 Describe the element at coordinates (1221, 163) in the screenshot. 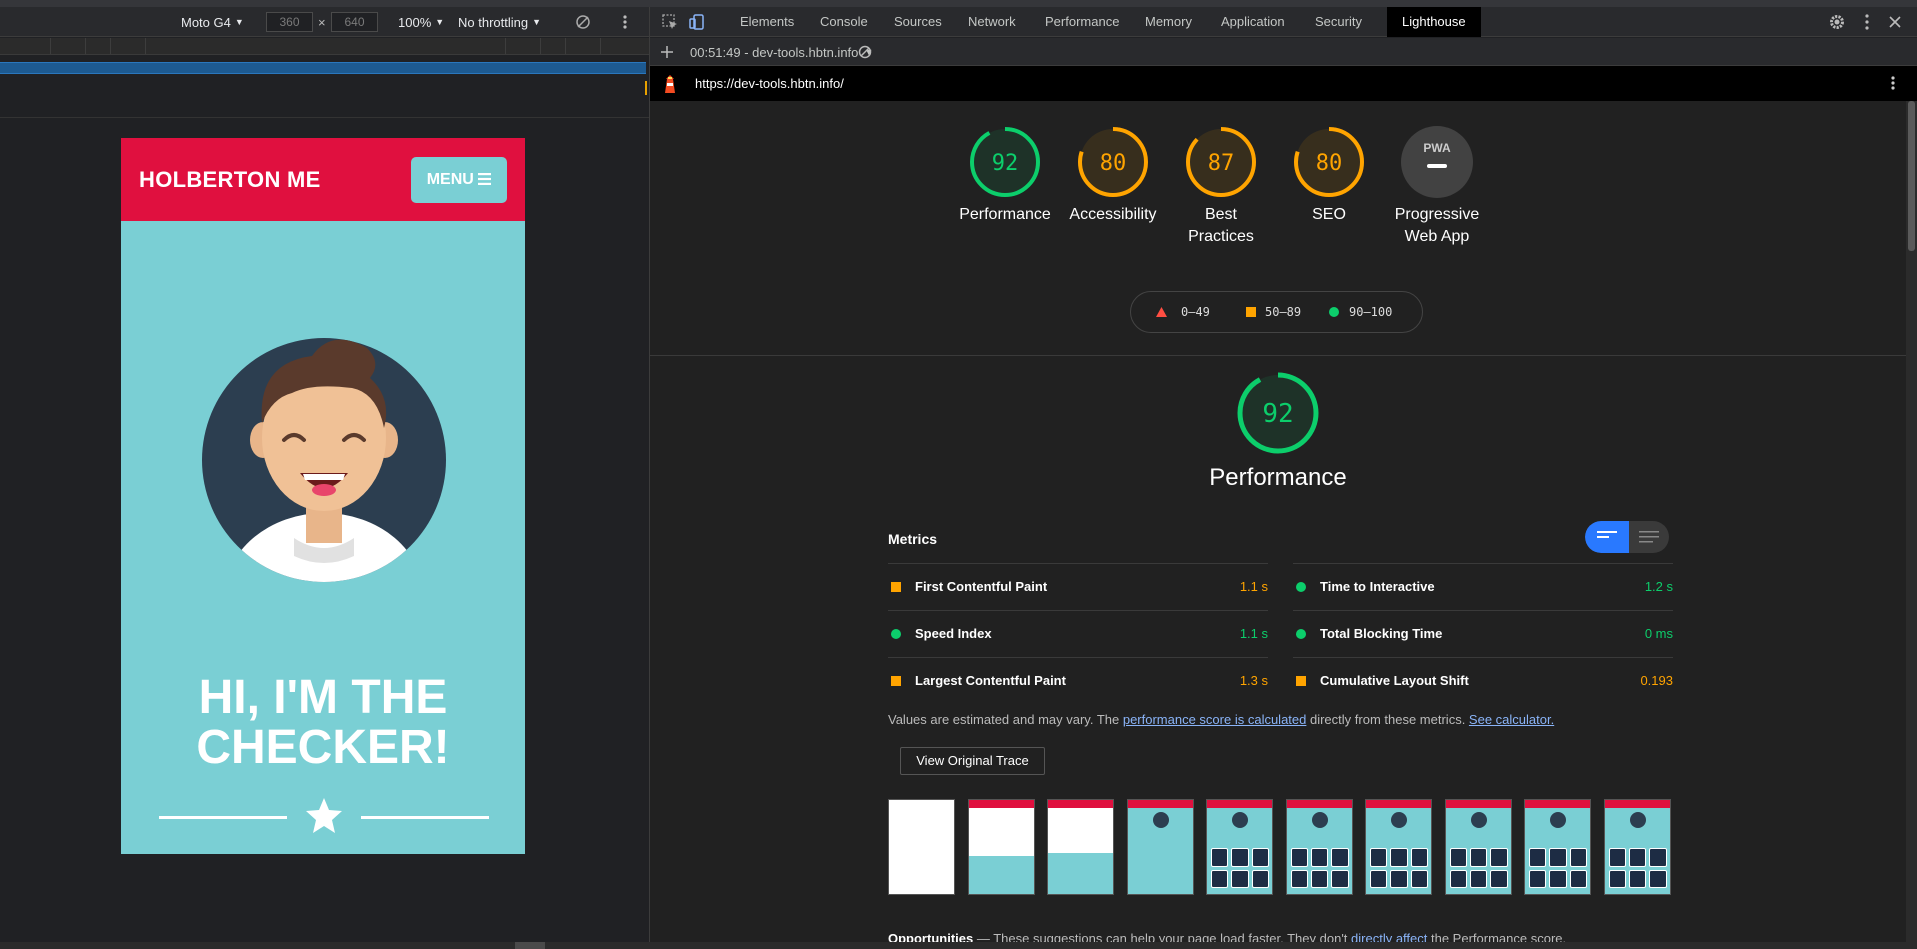

I see `gauge-best-practices-score: 87` at that location.